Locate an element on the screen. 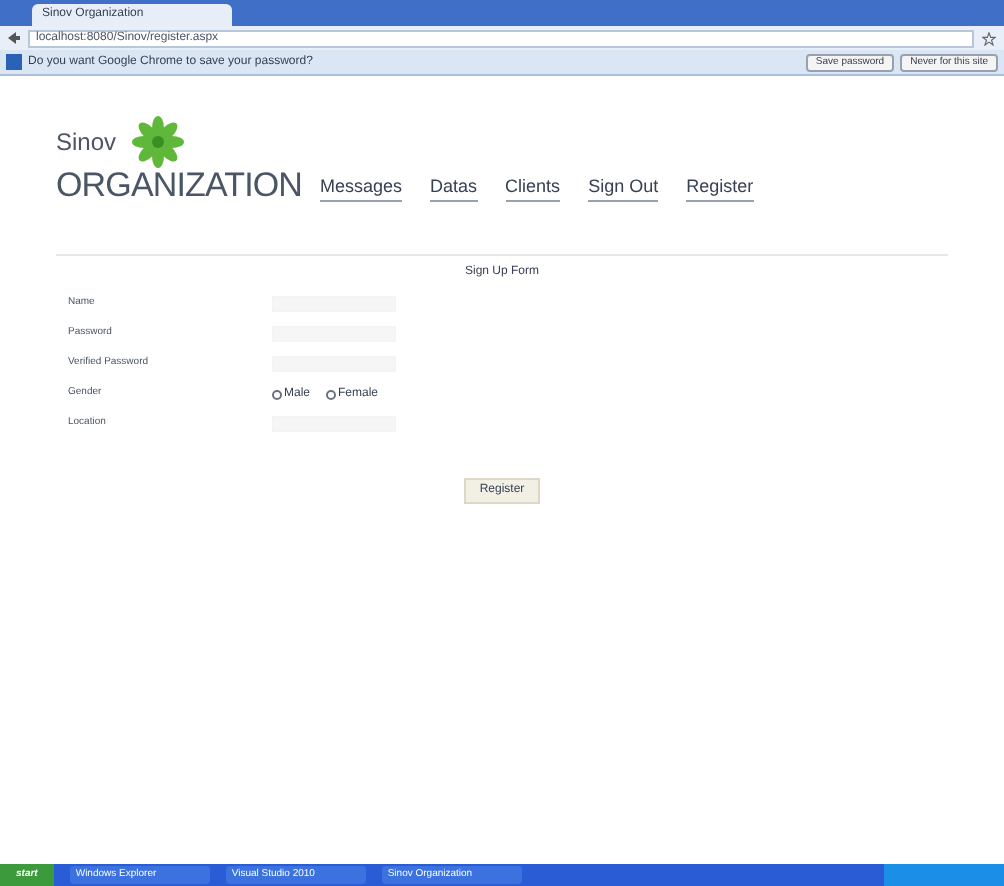 The width and height of the screenshot is (1004, 886). nav-link: Messages is located at coordinates (361, 187).